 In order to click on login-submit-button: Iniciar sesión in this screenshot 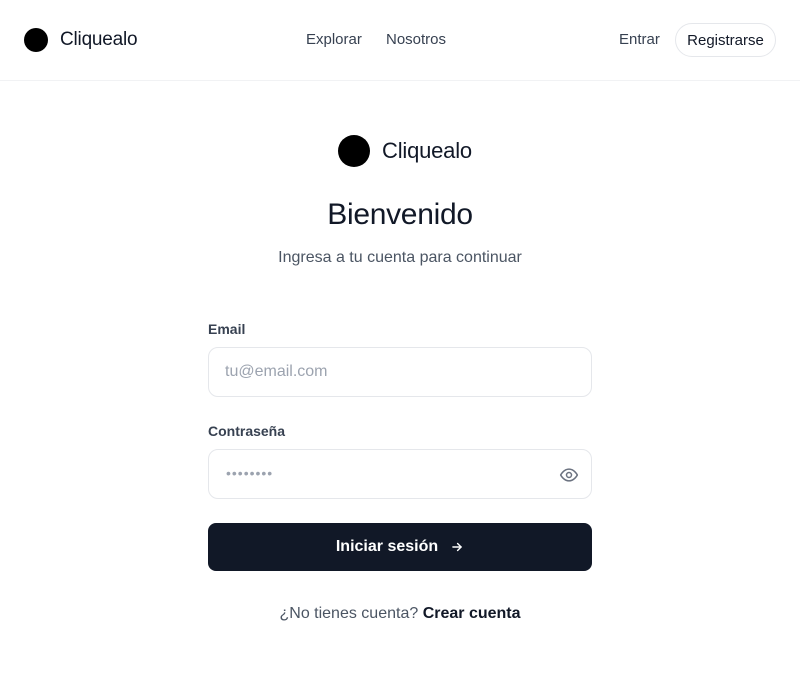, I will do `click(400, 547)`.